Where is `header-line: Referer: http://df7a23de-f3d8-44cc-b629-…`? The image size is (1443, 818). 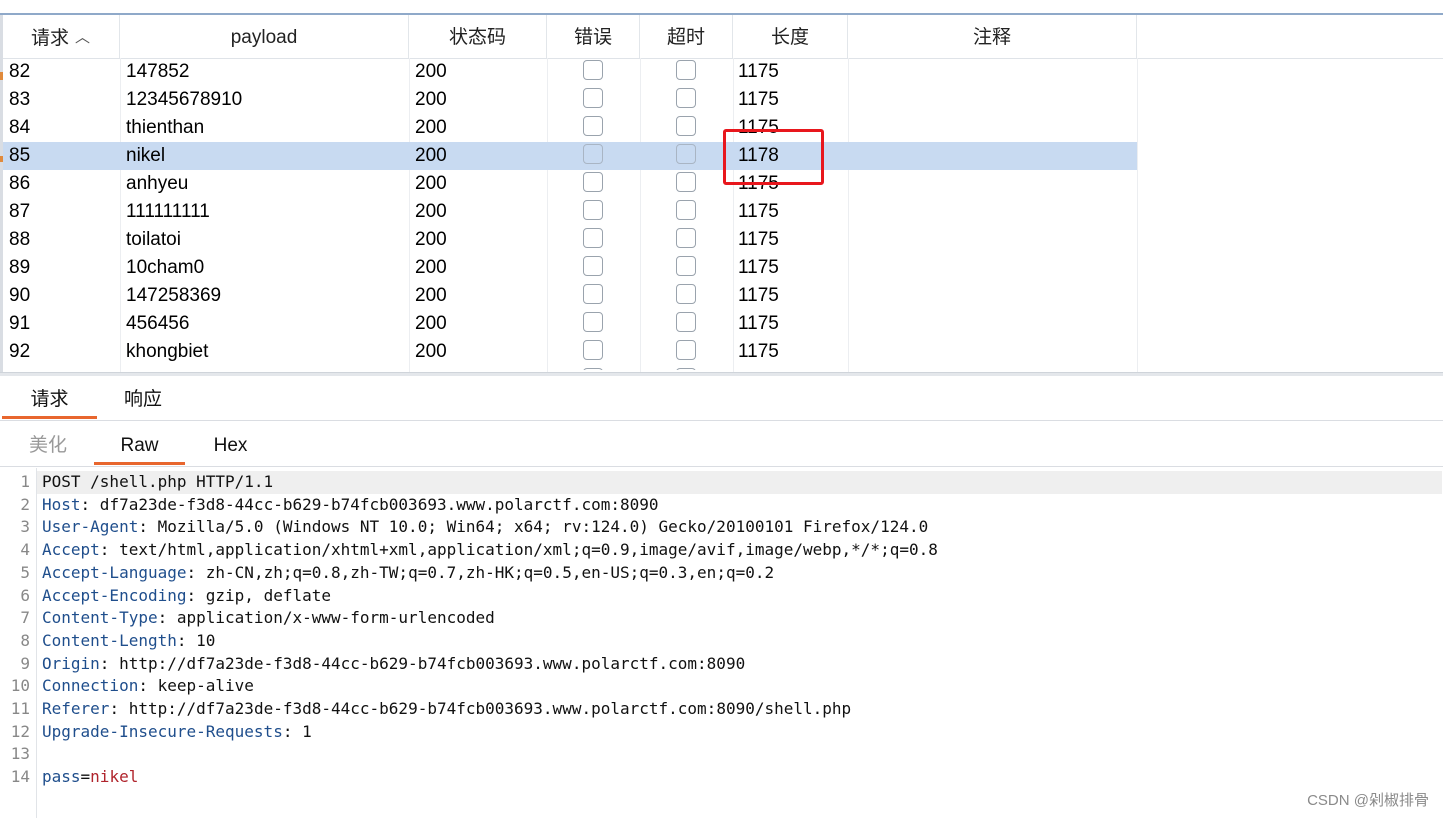
header-line: Referer: http://df7a23de-f3d8-44cc-b629-… is located at coordinates (446, 709).